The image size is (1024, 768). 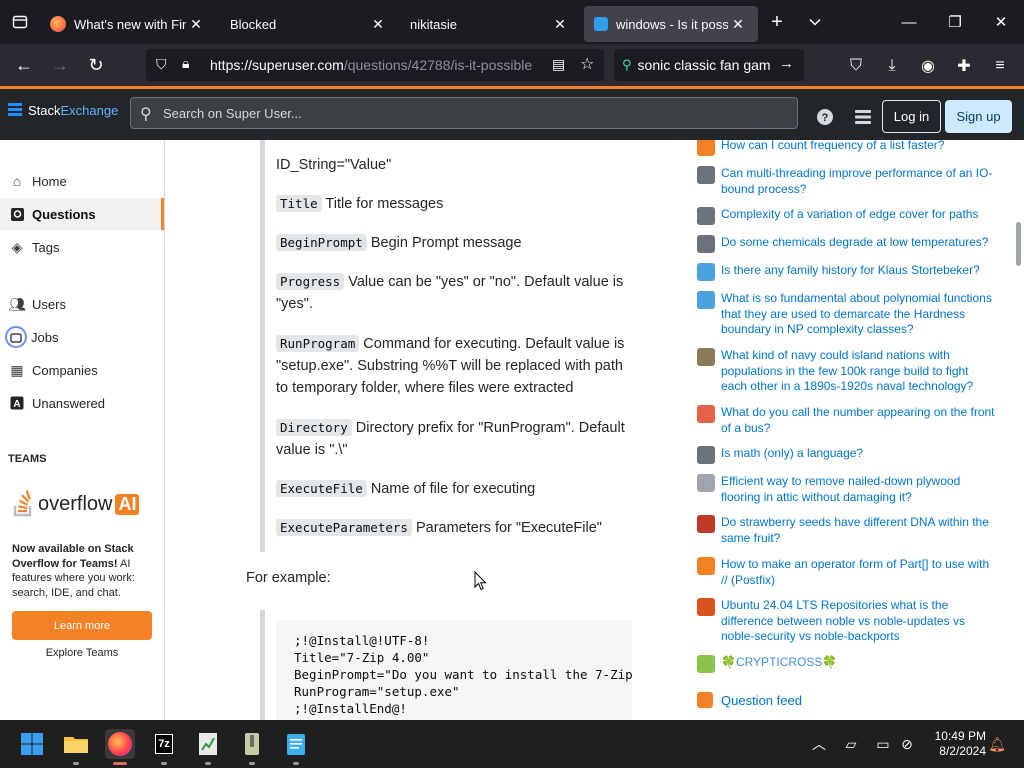 What do you see at coordinates (60, 65) in the screenshot?
I see `forward-button: →` at bounding box center [60, 65].